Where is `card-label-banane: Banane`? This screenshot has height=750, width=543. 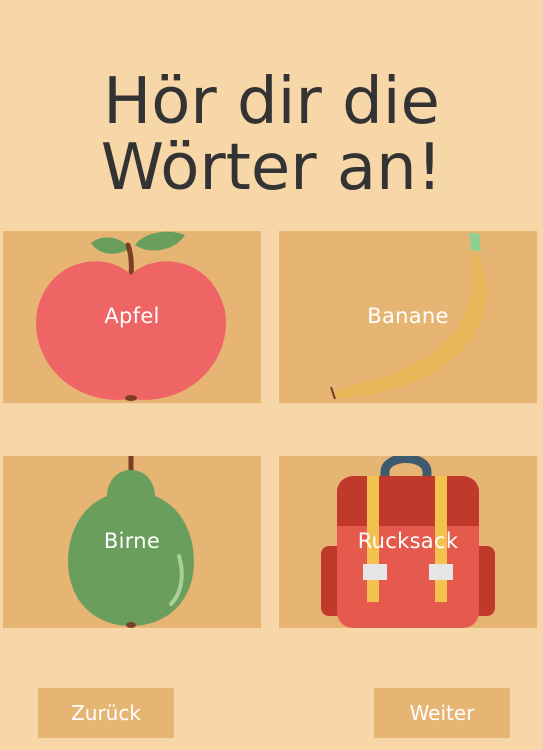
card-label-banane: Banane is located at coordinates (408, 316).